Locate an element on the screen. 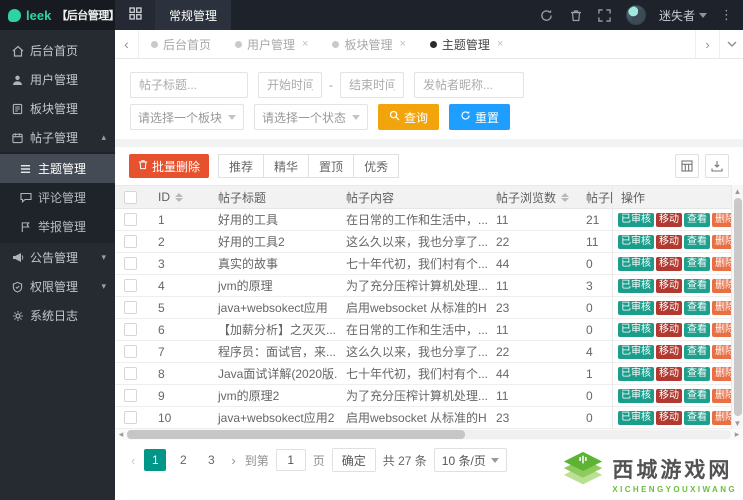 This screenshot has height=500, width=743. goto-page-input is located at coordinates (290, 460).